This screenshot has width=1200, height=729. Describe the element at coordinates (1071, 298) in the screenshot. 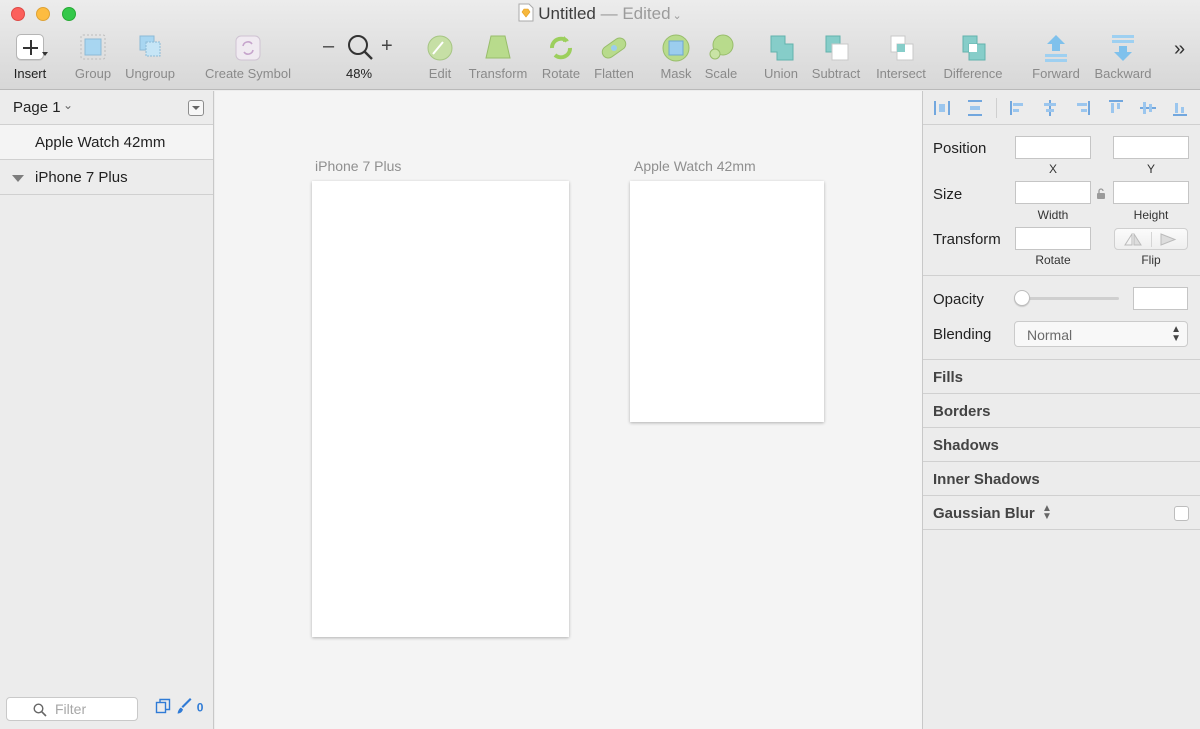

I see `opacity-slider-track` at that location.